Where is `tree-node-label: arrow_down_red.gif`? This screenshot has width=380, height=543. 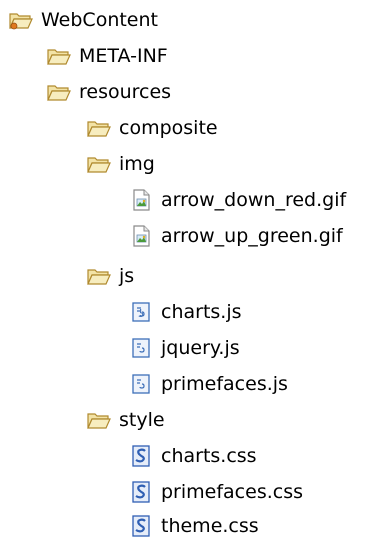
tree-node-label: arrow_down_red.gif is located at coordinates (254, 200).